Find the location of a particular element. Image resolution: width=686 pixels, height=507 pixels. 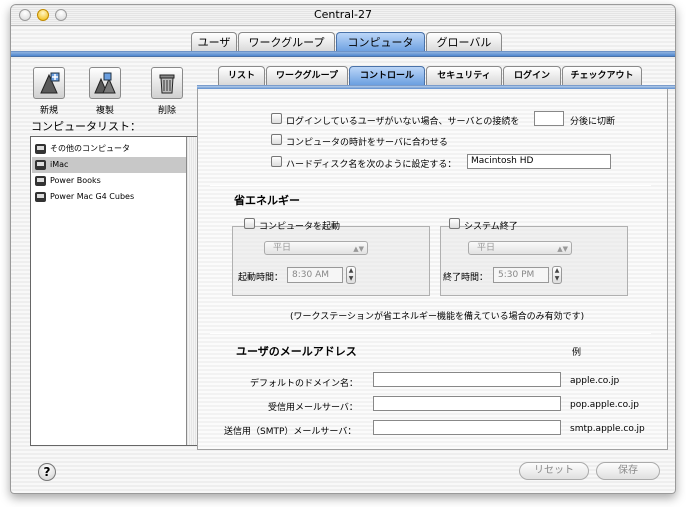

startup-group is located at coordinates (331, 261).